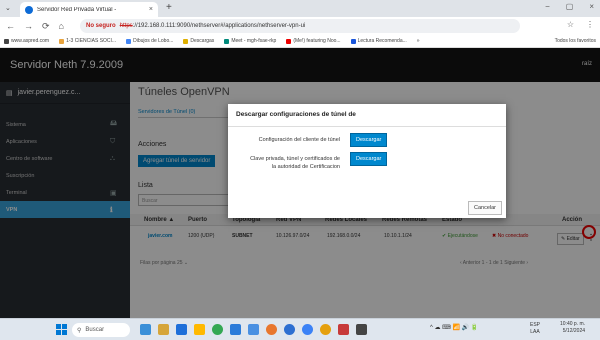  I want to click on chrome-icon, so click(217, 329).